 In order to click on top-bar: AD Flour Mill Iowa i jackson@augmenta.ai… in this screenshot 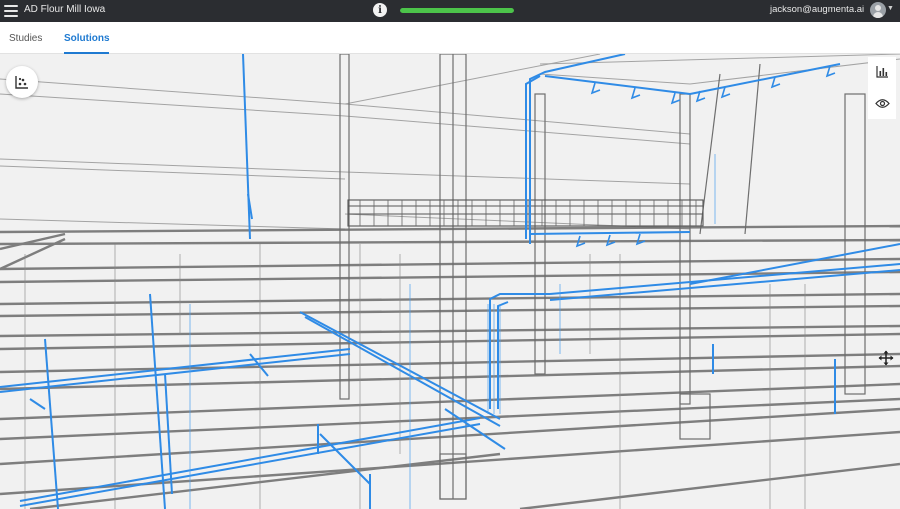, I will do `click(450, 11)`.